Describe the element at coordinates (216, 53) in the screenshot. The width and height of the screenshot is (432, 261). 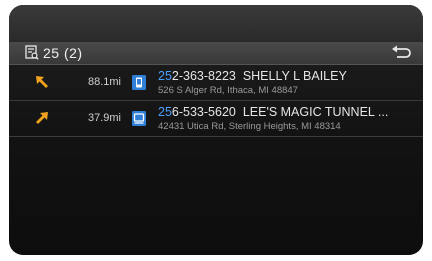
I see `results-header: 25 (2)` at that location.